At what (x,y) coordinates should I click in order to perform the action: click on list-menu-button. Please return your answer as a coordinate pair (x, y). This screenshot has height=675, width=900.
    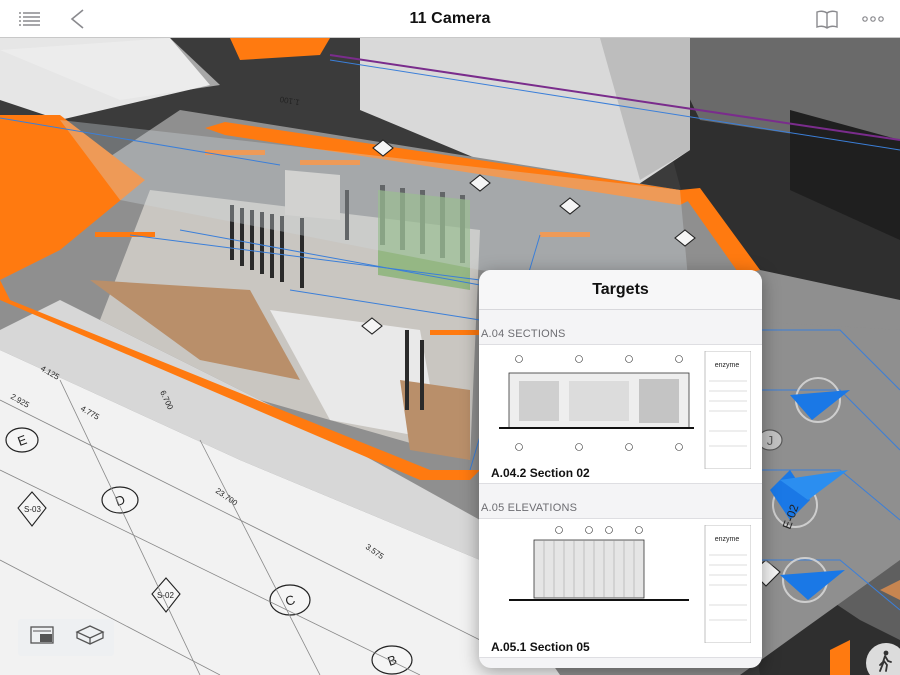
    Looking at the image, I should click on (29, 19).